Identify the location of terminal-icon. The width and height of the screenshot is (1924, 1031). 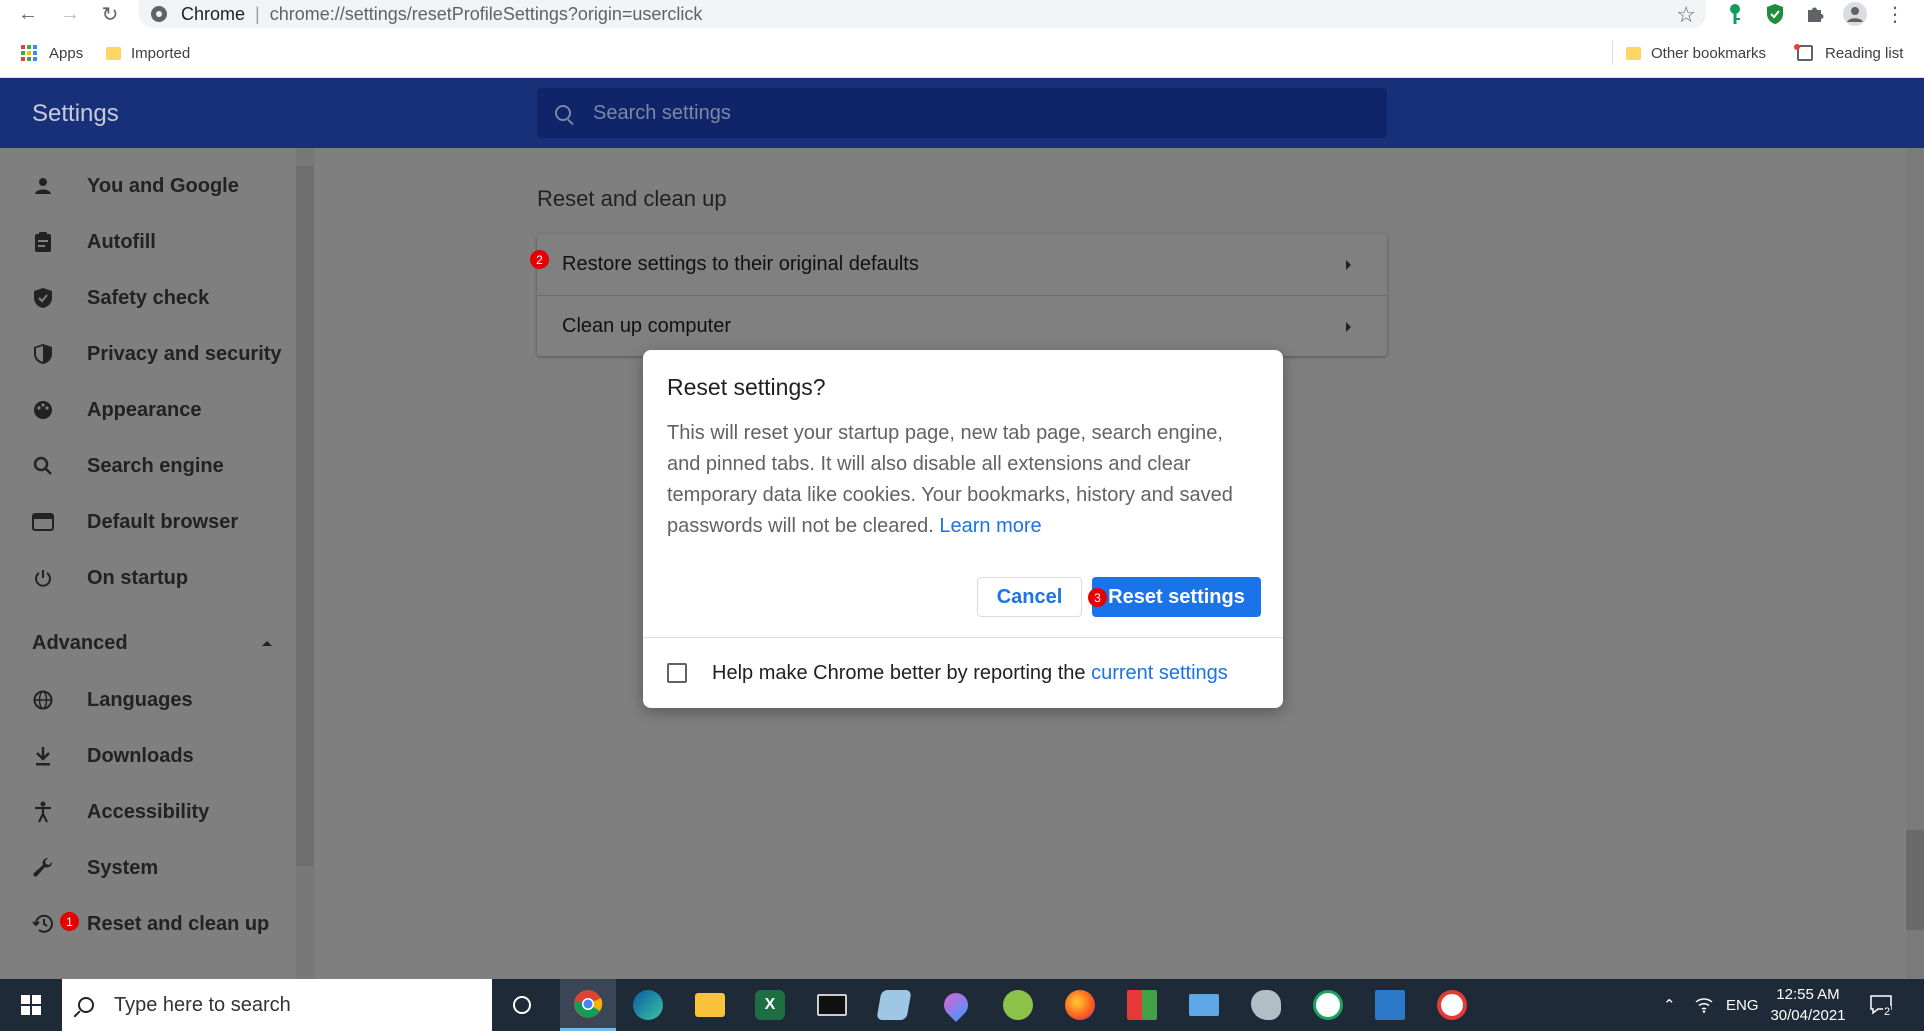
(832, 1005).